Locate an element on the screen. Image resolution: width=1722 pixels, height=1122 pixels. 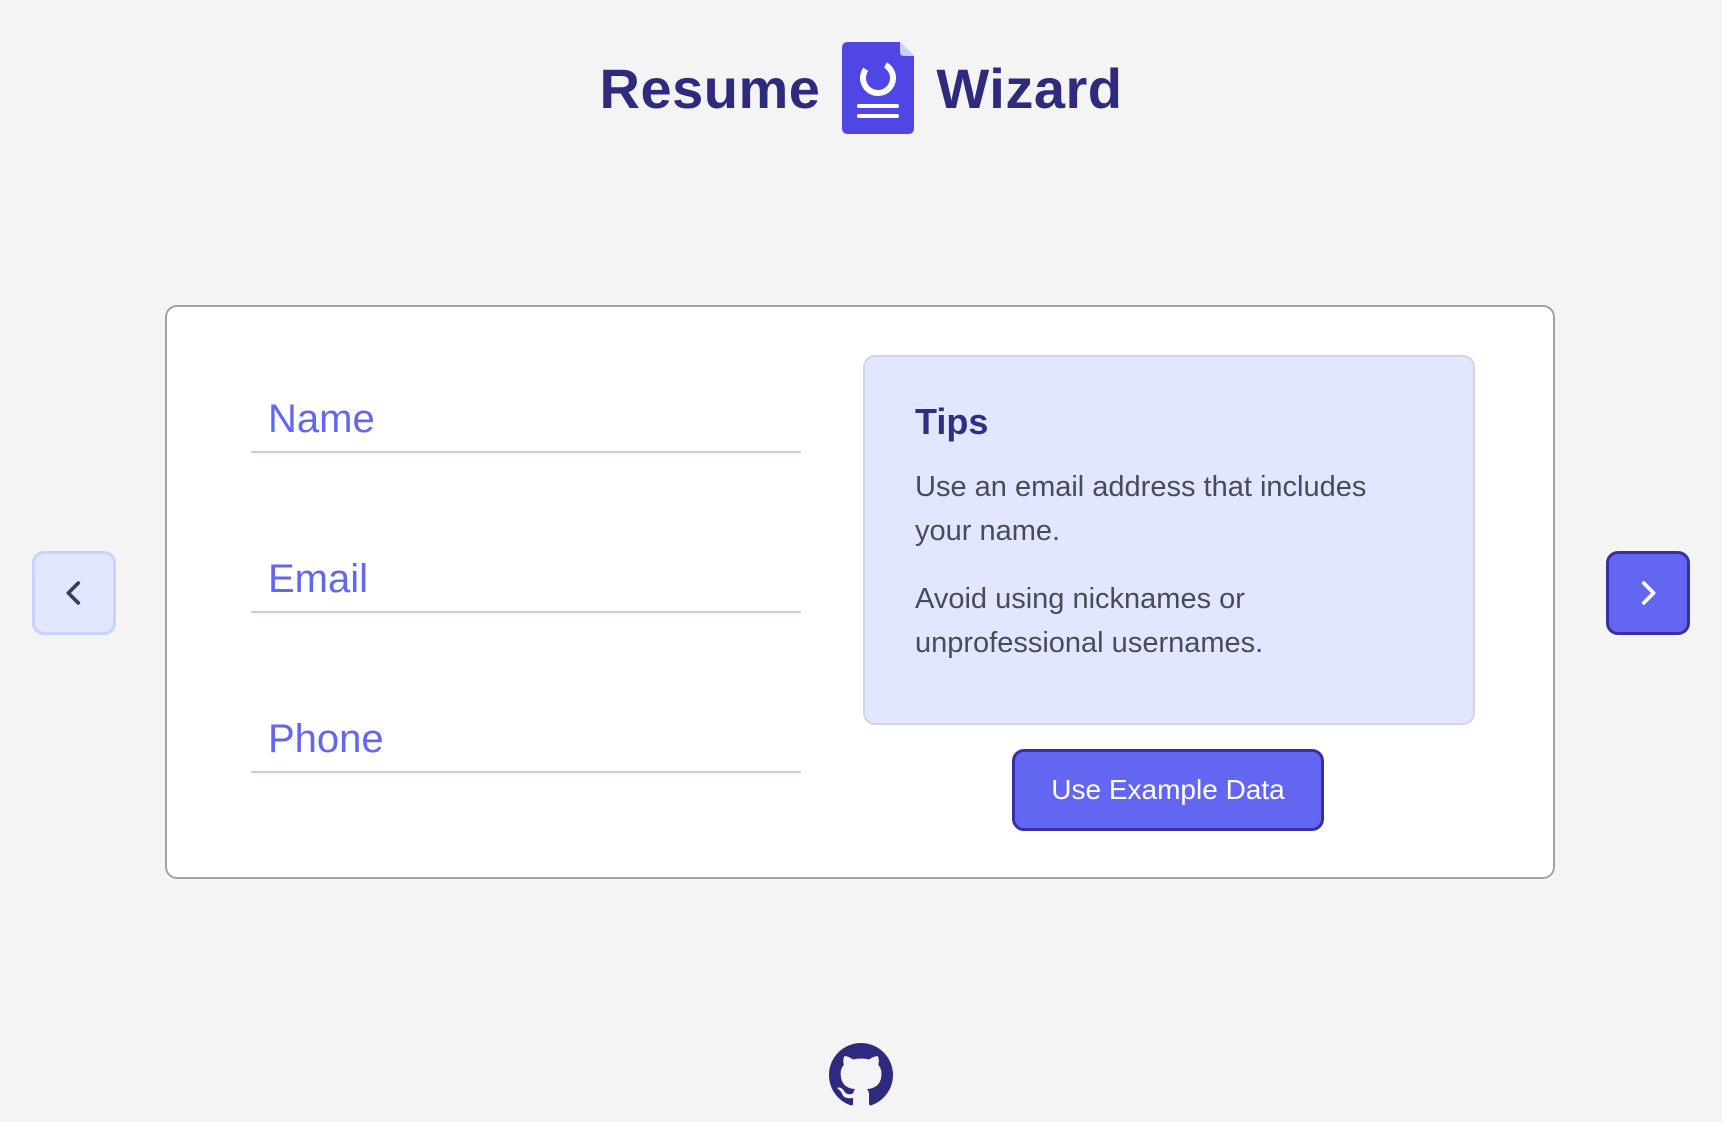
previous-step-button is located at coordinates (74, 593).